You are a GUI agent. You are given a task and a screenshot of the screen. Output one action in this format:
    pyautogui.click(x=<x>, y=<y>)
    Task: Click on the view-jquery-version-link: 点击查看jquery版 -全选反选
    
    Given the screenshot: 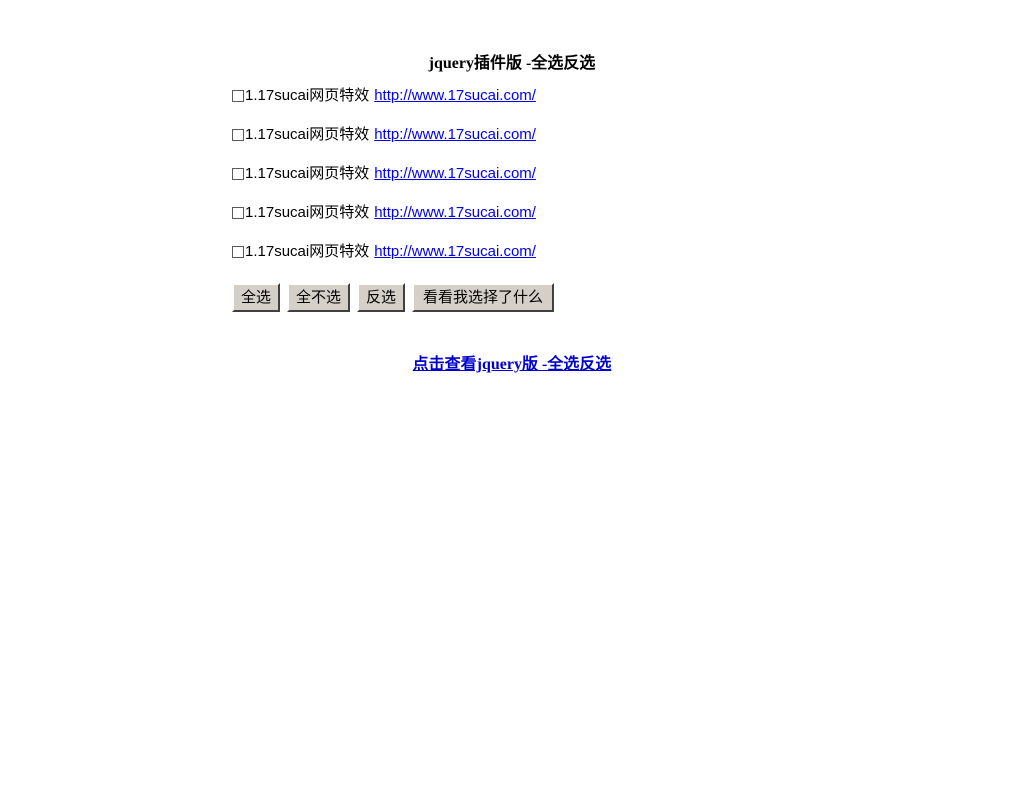 What is the action you would take?
    pyautogui.click(x=512, y=364)
    